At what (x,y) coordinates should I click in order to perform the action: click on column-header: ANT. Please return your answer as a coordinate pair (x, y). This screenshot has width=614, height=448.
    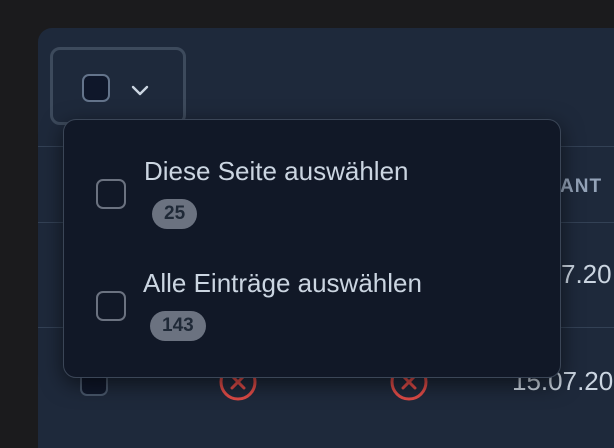
    Looking at the image, I should click on (581, 186).